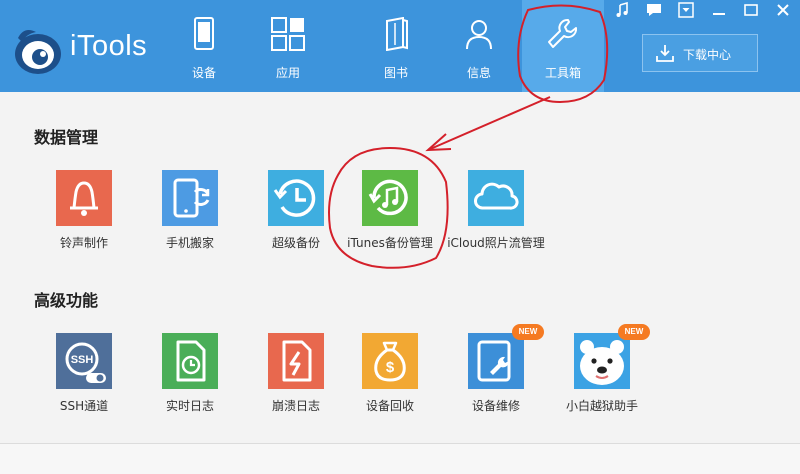 This screenshot has width=800, height=474. What do you see at coordinates (390, 367) in the screenshot?
I see `money-bag-icon-text: $` at bounding box center [390, 367].